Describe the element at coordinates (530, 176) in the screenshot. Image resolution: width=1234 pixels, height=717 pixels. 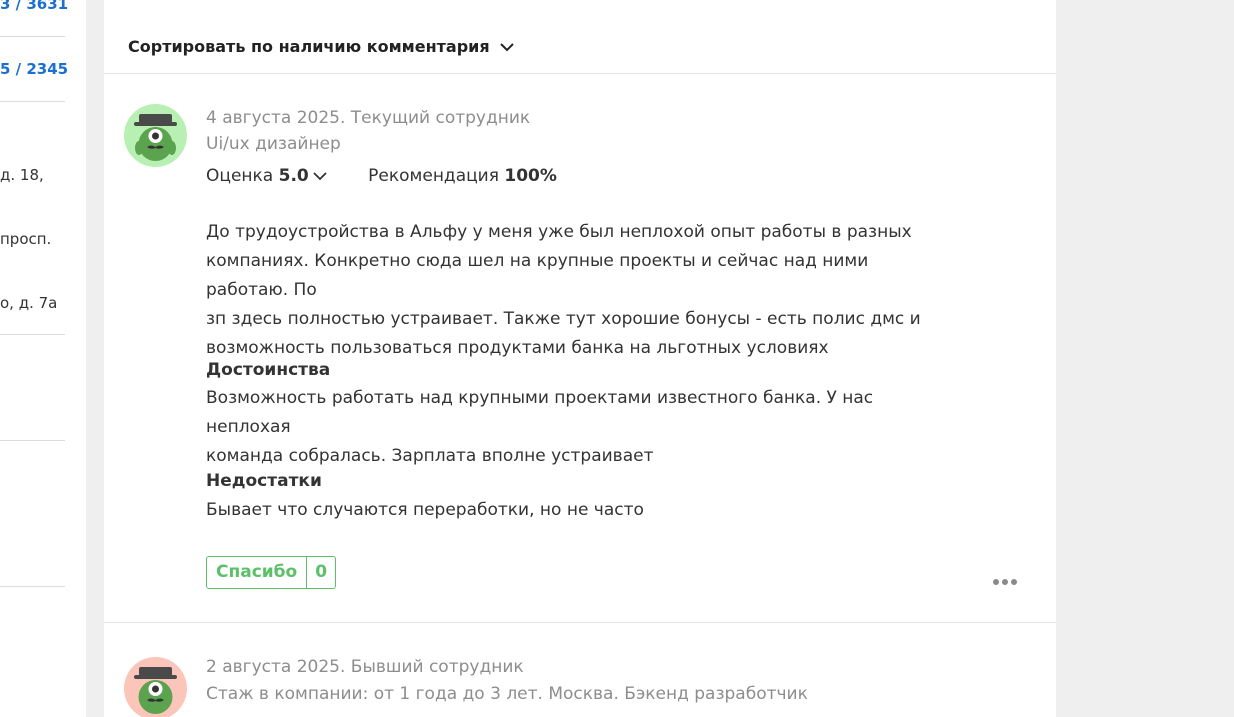
I see `recommend-value: 100%` at that location.